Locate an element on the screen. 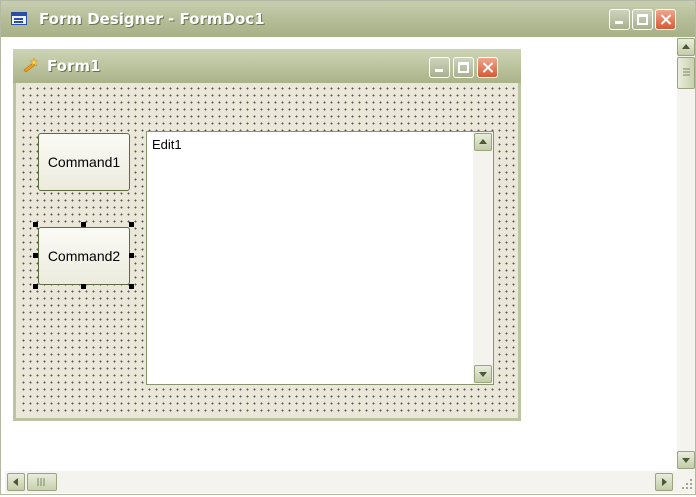 The image size is (696, 497). window-title: Form Designer - FormDoc1 is located at coordinates (152, 19).